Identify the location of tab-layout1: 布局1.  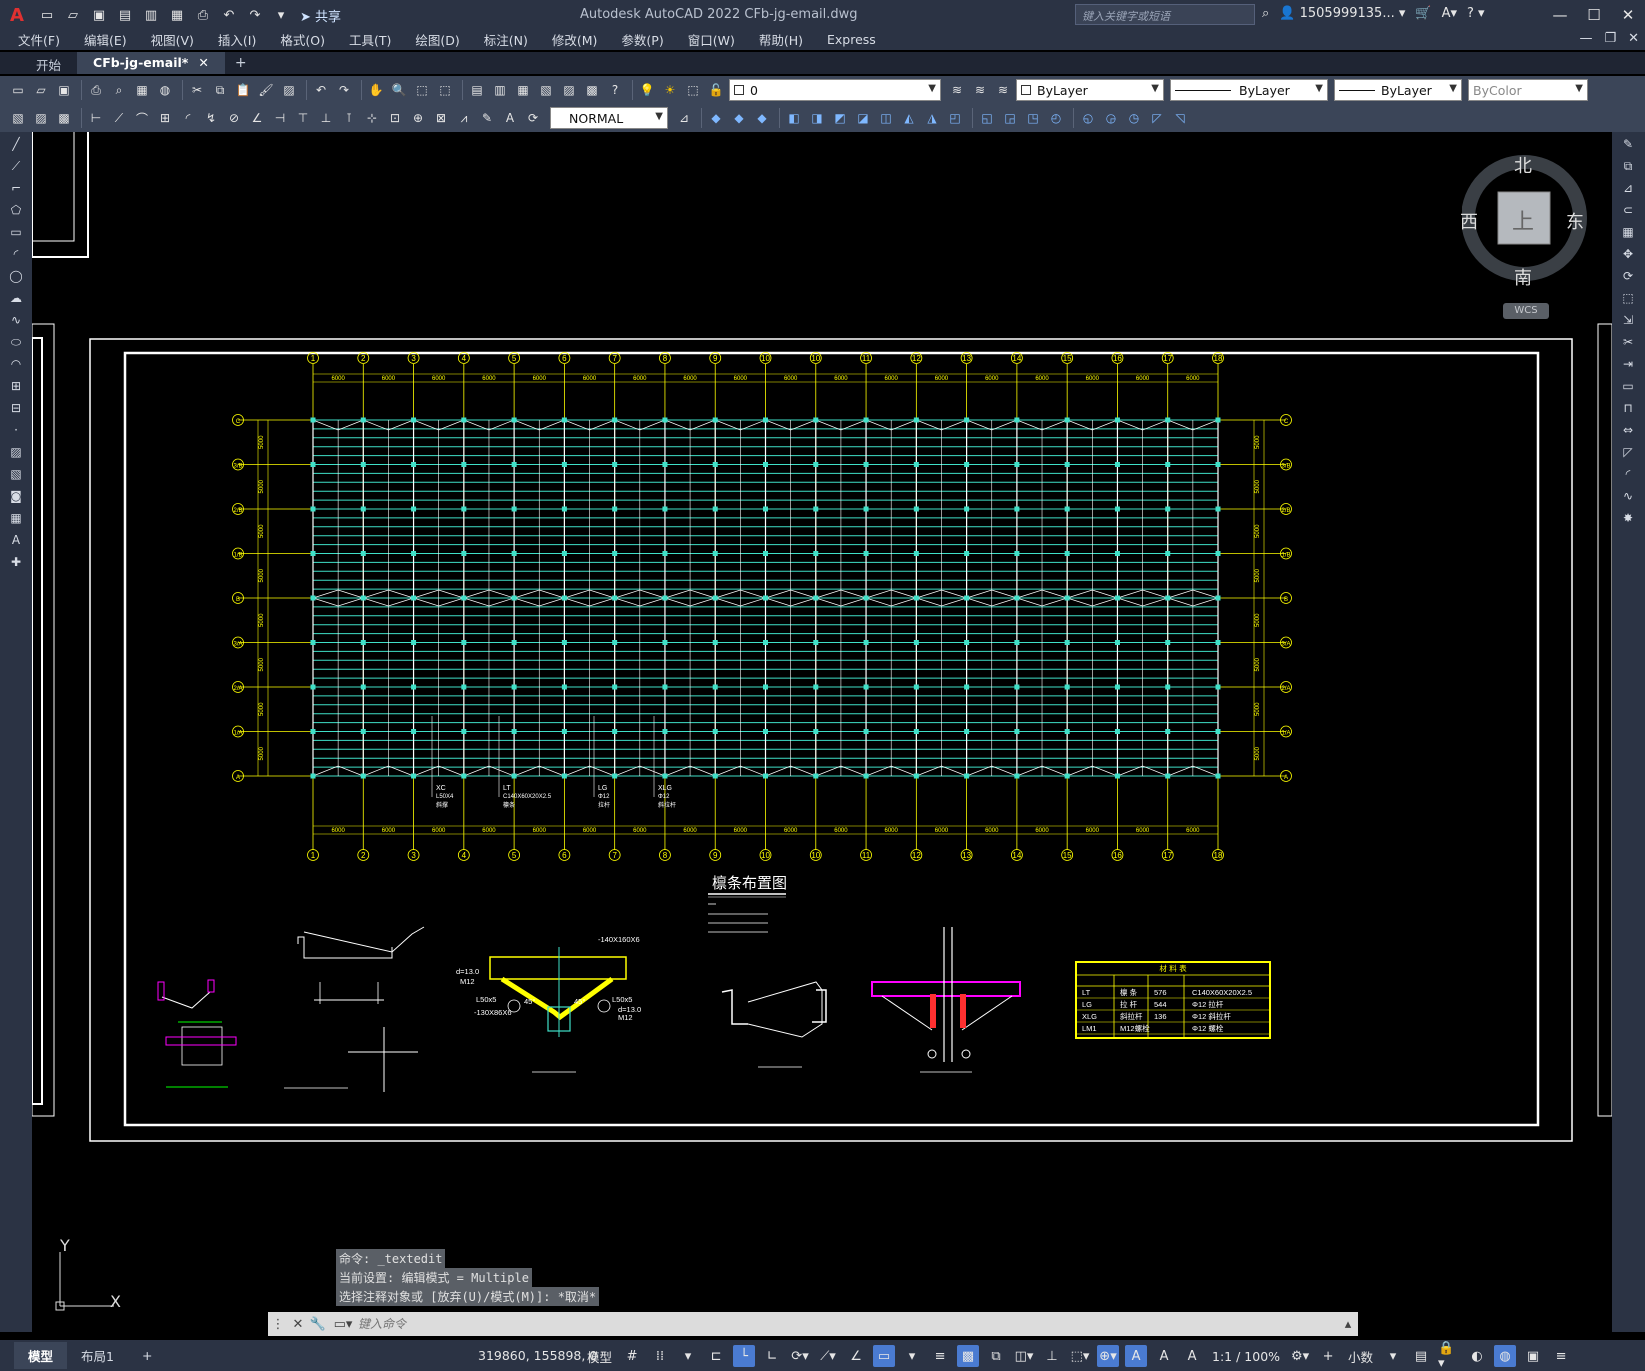
(97, 1355).